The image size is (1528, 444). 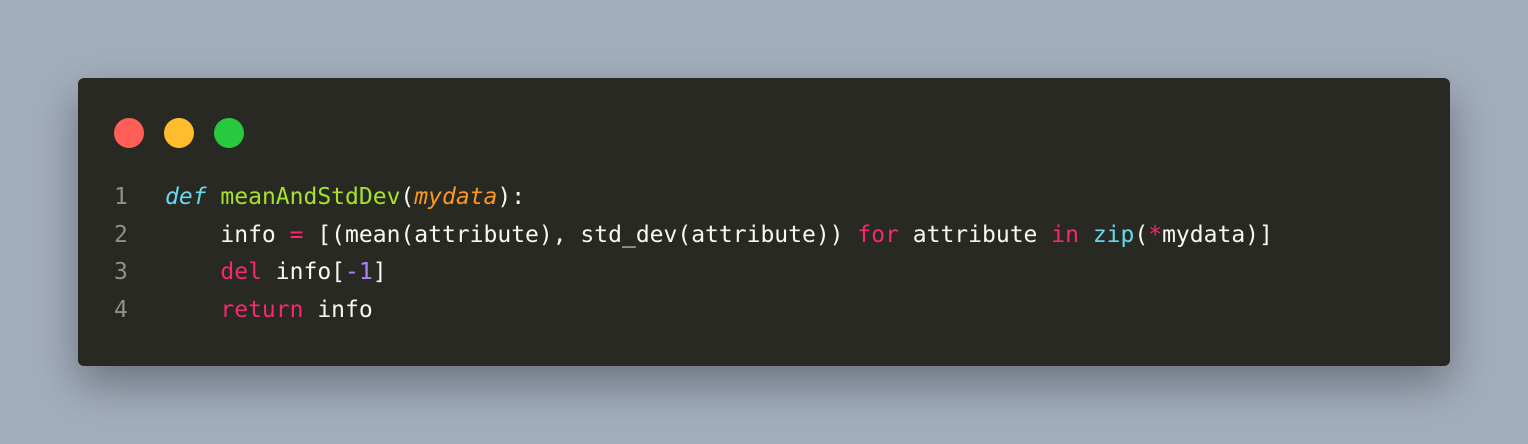 What do you see at coordinates (1217, 234) in the screenshot?
I see `code-token: mydata)]` at bounding box center [1217, 234].